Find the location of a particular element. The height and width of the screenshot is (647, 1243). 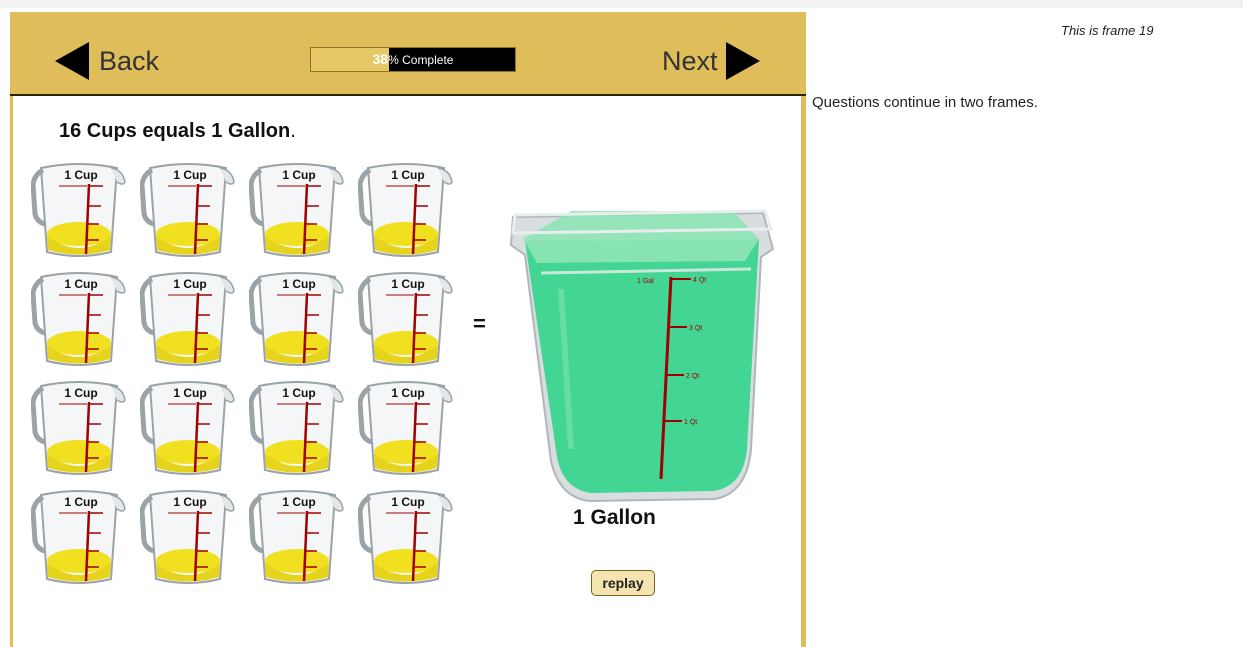

next-button: Next is located at coordinates (711, 61).